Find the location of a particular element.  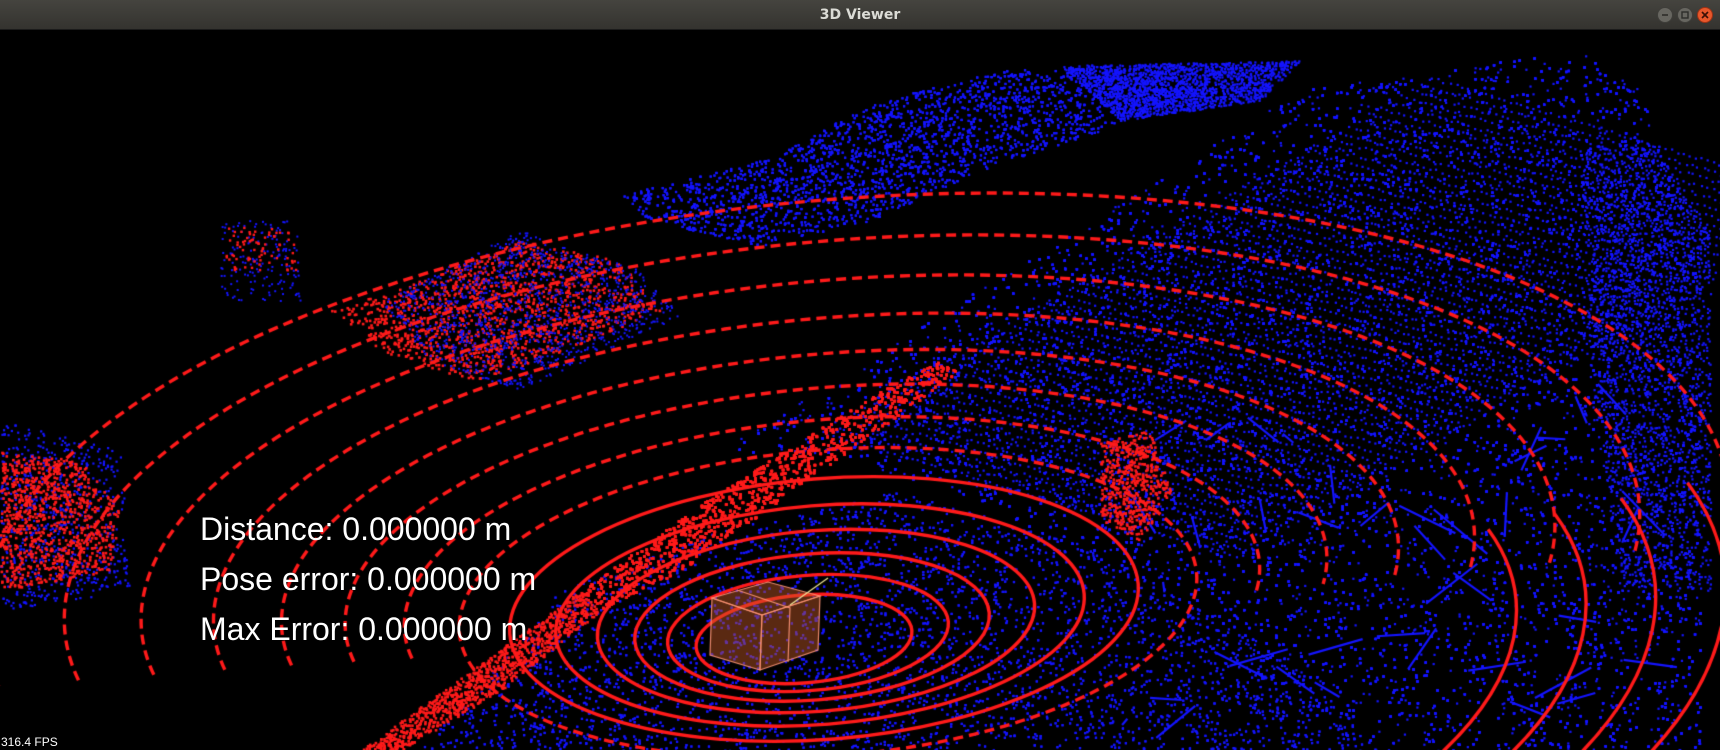

maximize-icon is located at coordinates (1685, 15).